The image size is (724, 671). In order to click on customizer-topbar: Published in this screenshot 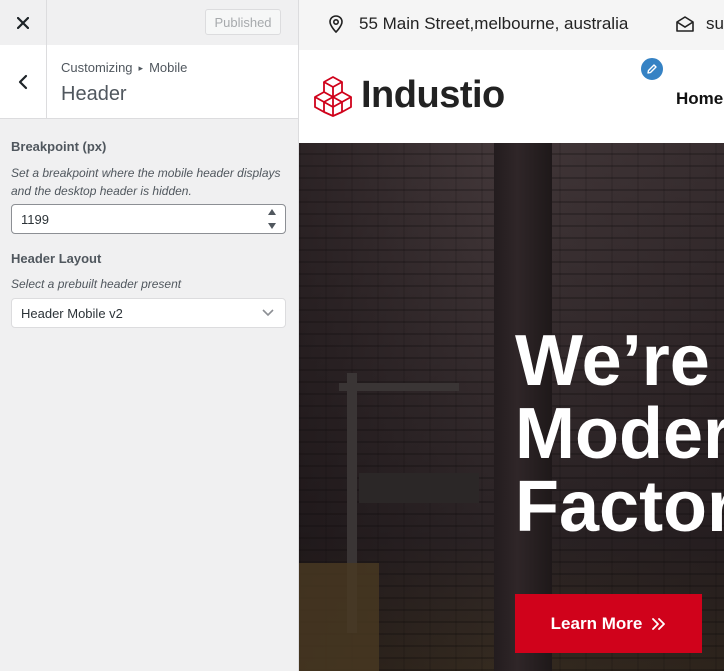, I will do `click(149, 23)`.